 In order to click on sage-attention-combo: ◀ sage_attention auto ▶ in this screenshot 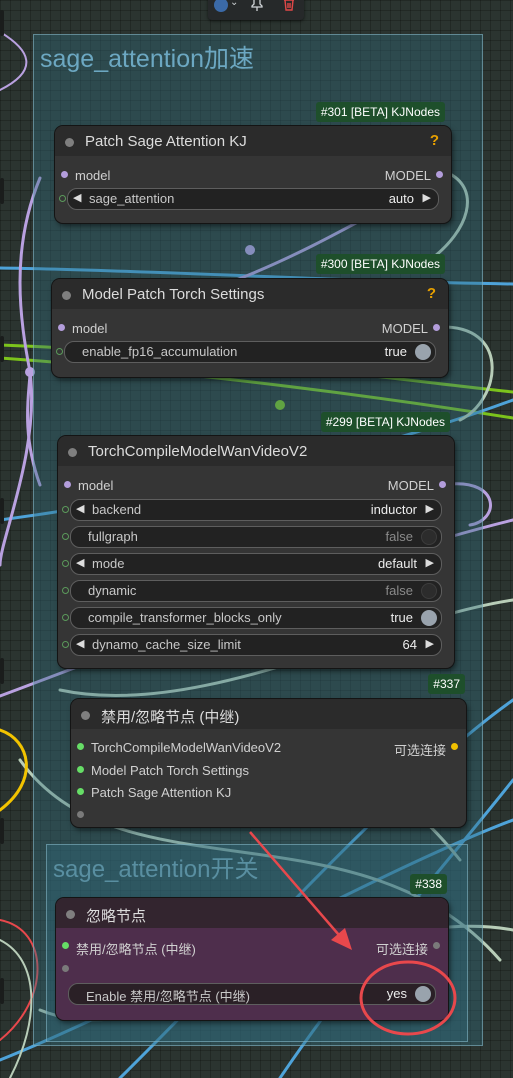, I will do `click(253, 199)`.